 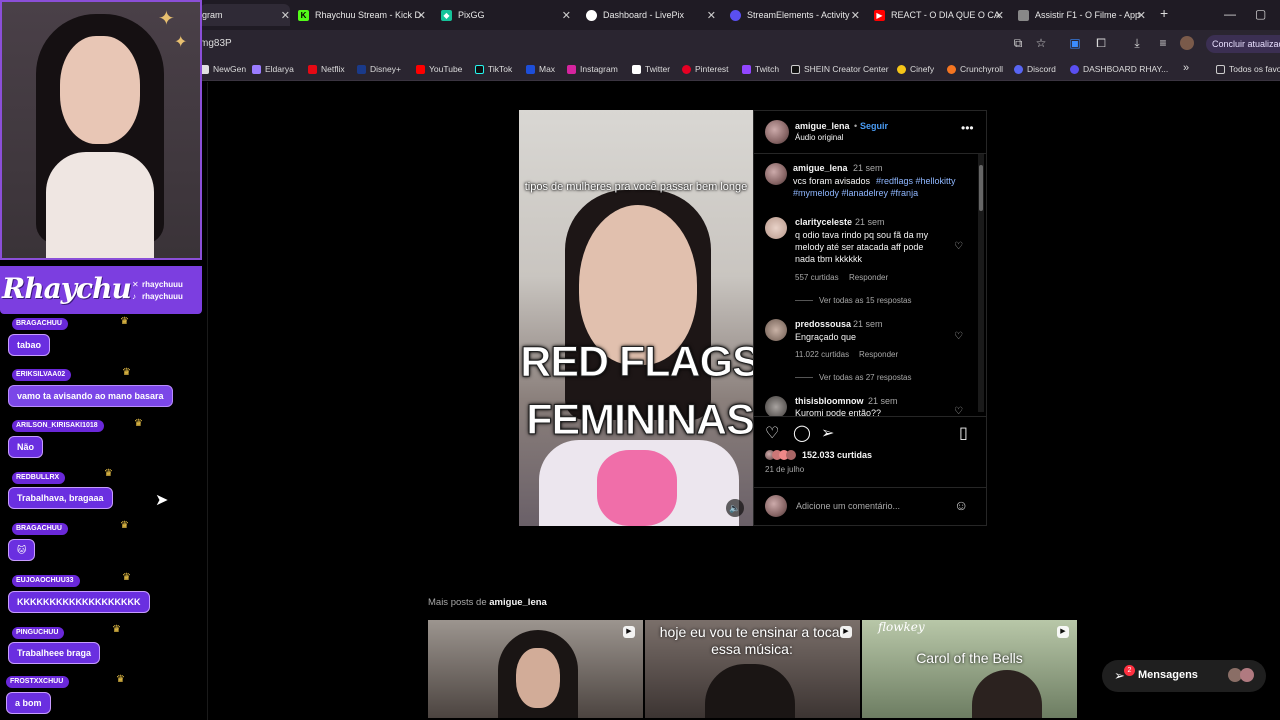 I want to click on comment-username: predossousa, so click(x=823, y=324).